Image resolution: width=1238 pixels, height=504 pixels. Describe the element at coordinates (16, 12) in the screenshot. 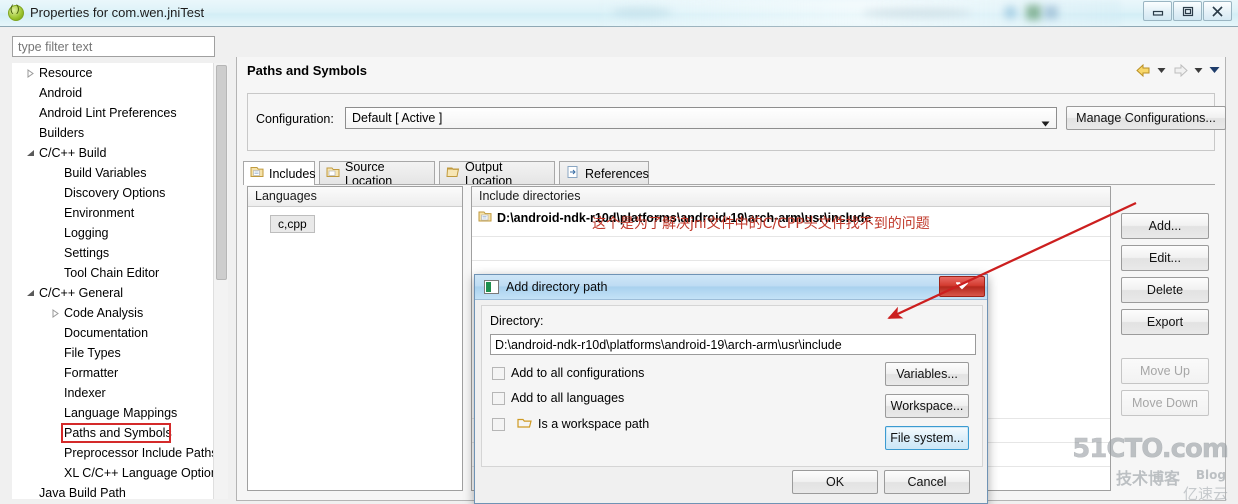

I see `eclipse-properties-icon` at that location.